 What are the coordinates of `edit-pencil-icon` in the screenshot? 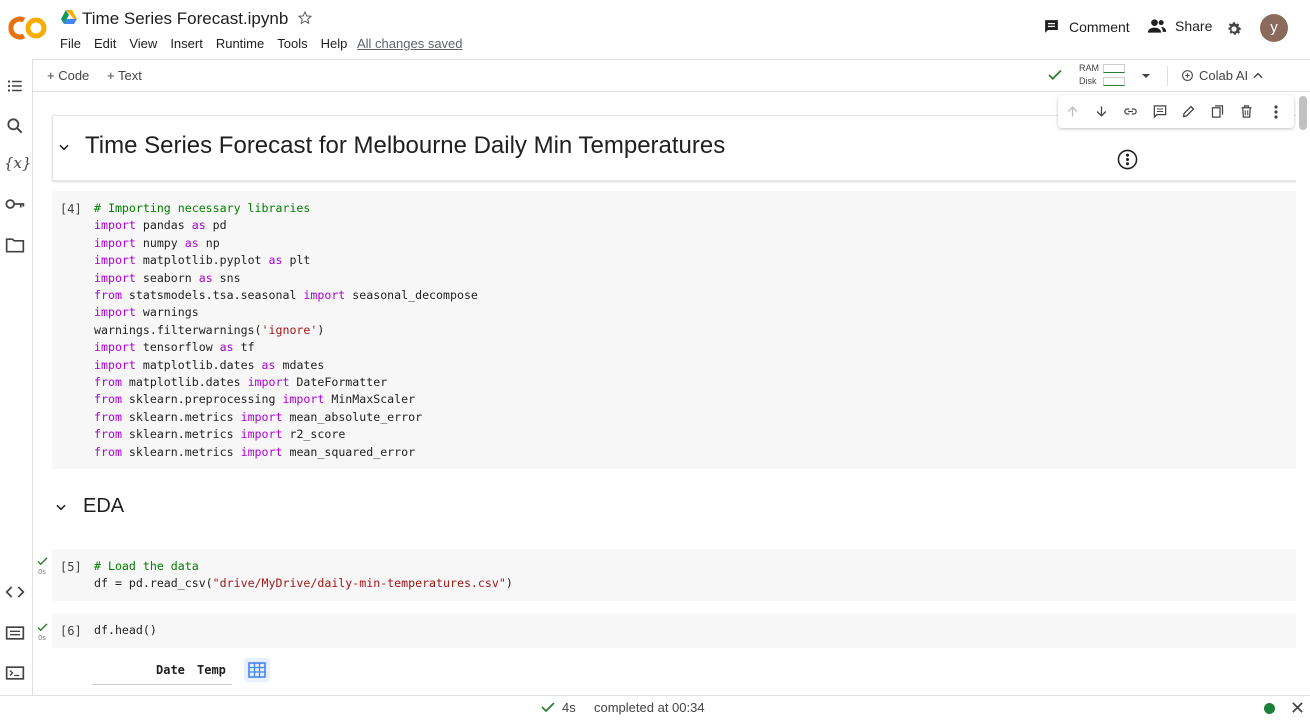 It's located at (1188, 111).